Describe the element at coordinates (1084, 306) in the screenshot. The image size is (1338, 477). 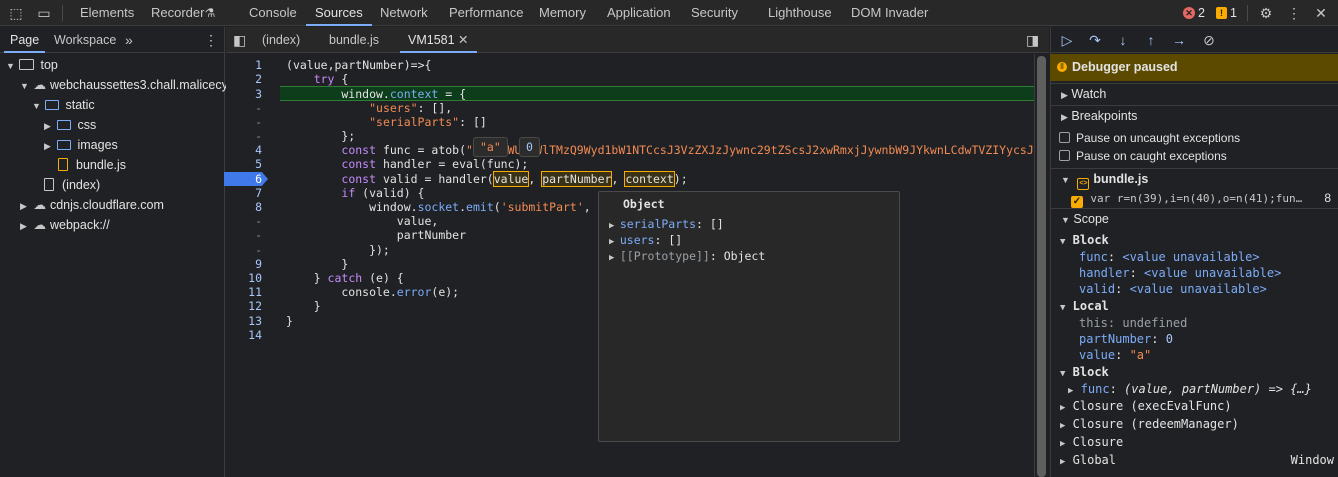
I see `scope-local: ▼ Local` at that location.